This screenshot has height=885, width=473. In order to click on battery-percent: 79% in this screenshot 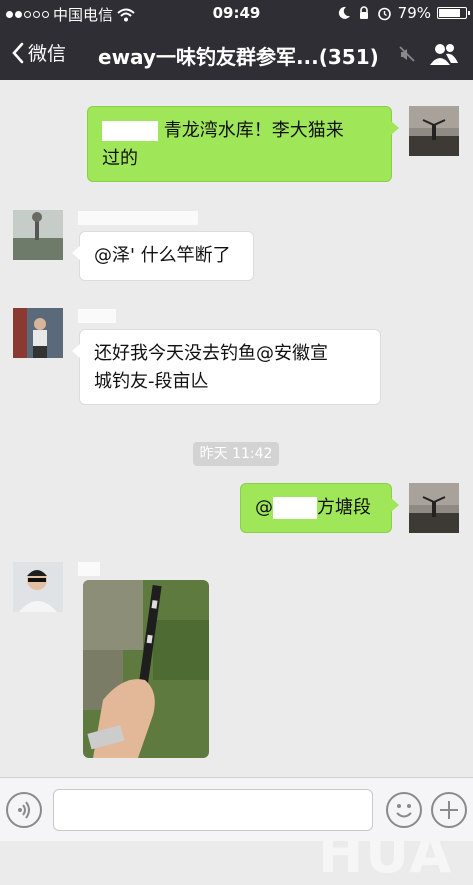, I will do `click(414, 13)`.